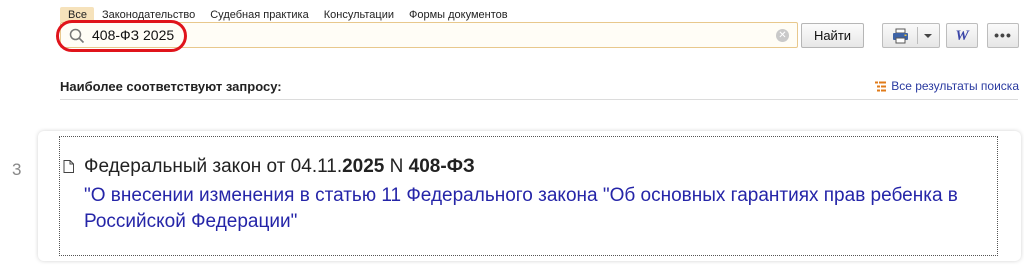  I want to click on printer-icon, so click(900, 36).